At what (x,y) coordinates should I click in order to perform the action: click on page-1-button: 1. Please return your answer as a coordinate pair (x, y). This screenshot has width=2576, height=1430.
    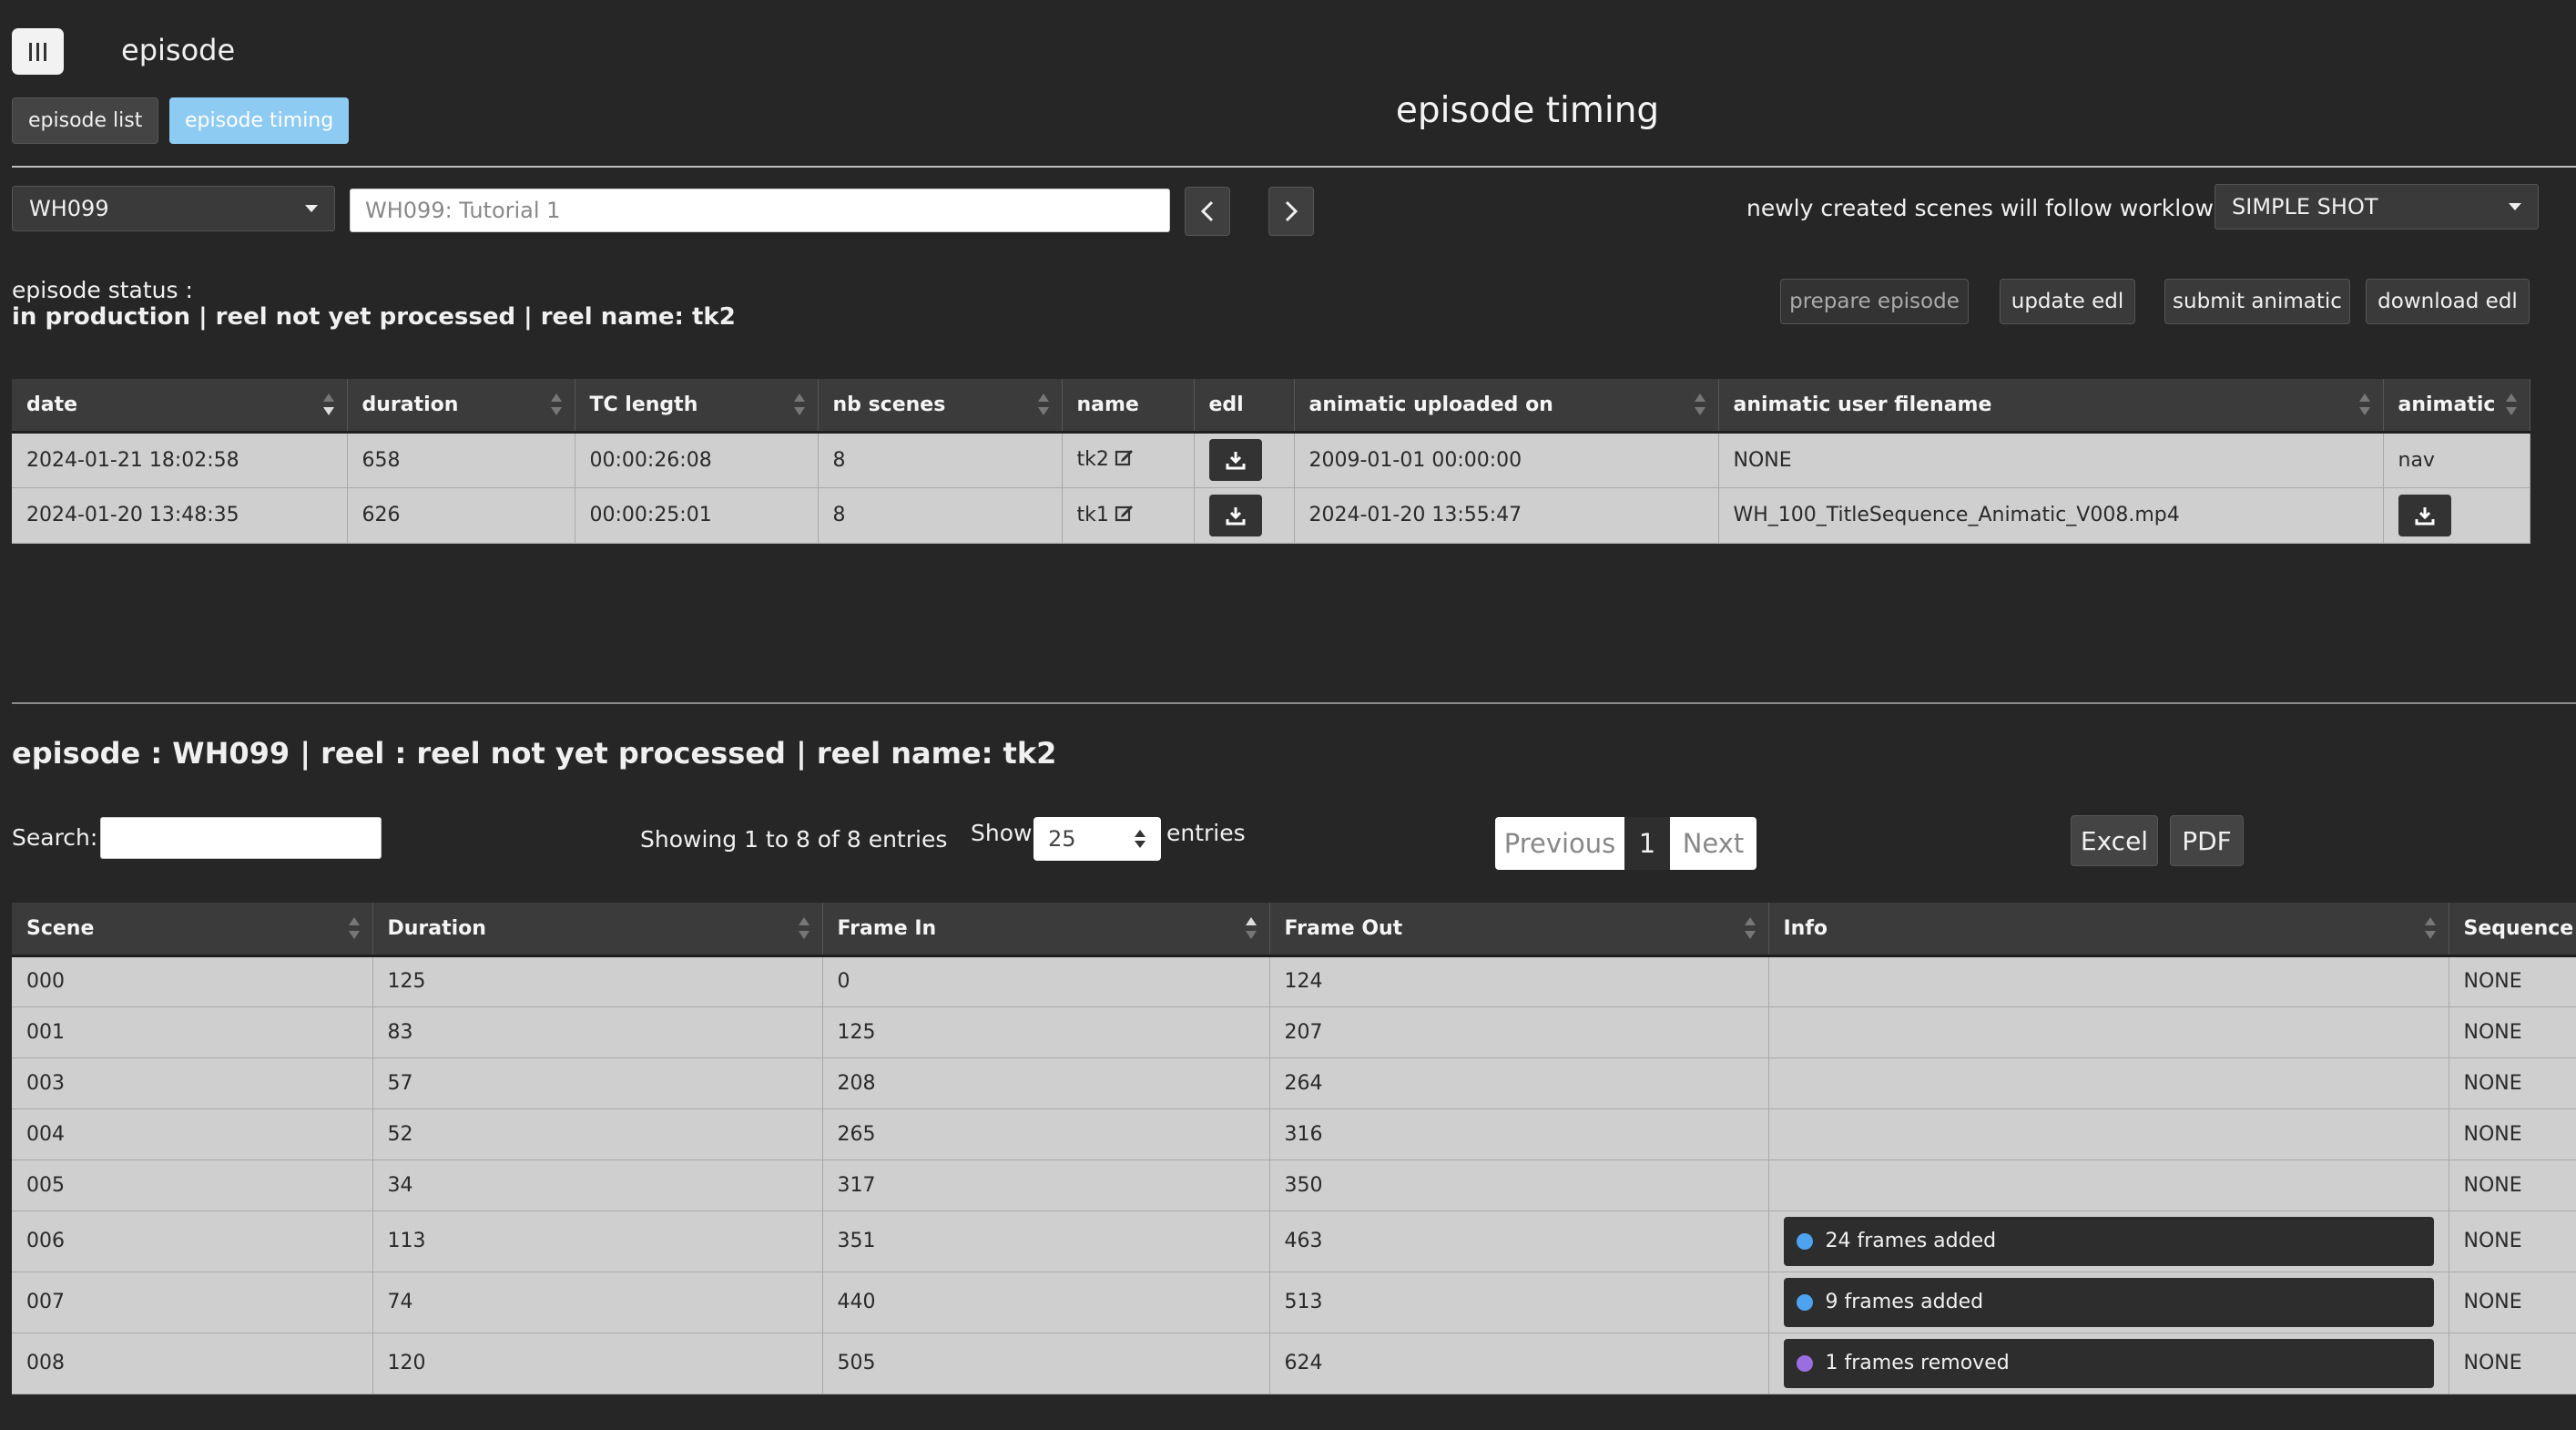
    Looking at the image, I should click on (1647, 844).